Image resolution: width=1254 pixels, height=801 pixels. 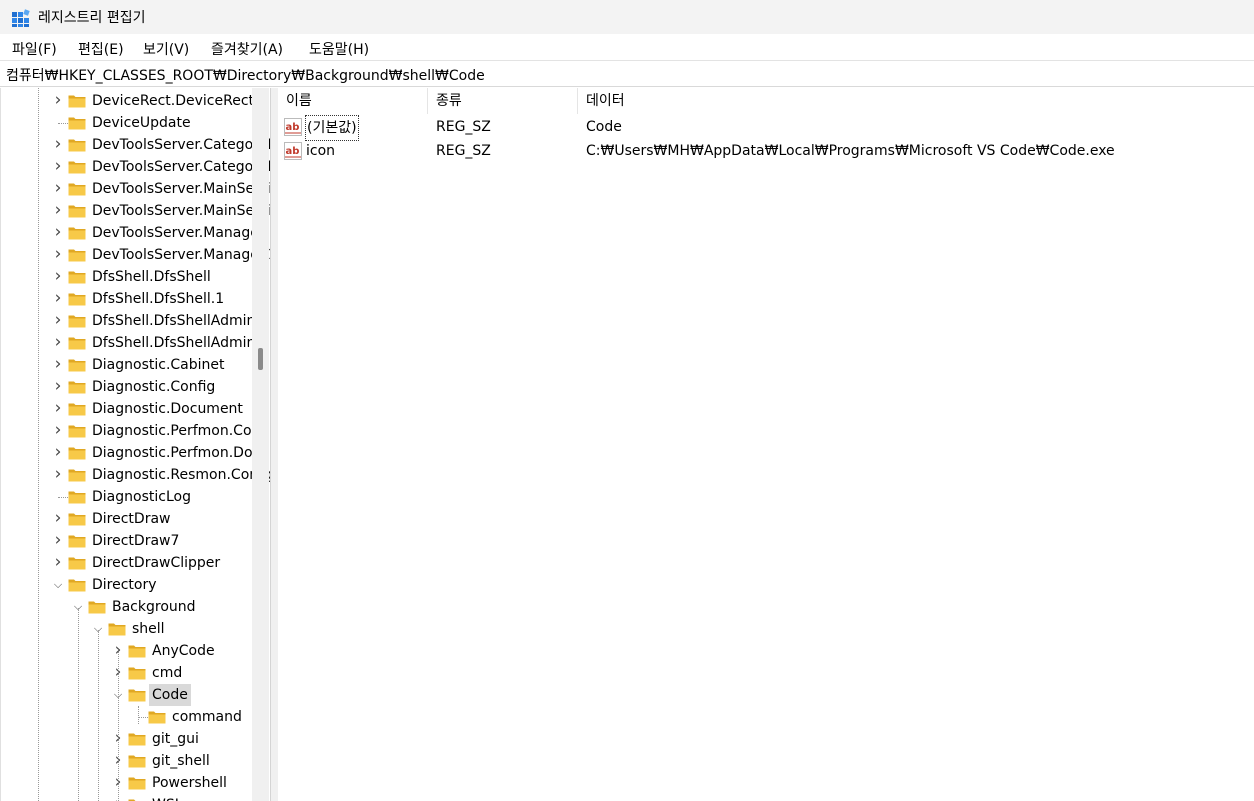 What do you see at coordinates (135, 739) in the screenshot?
I see `tree-item: › git_gui` at bounding box center [135, 739].